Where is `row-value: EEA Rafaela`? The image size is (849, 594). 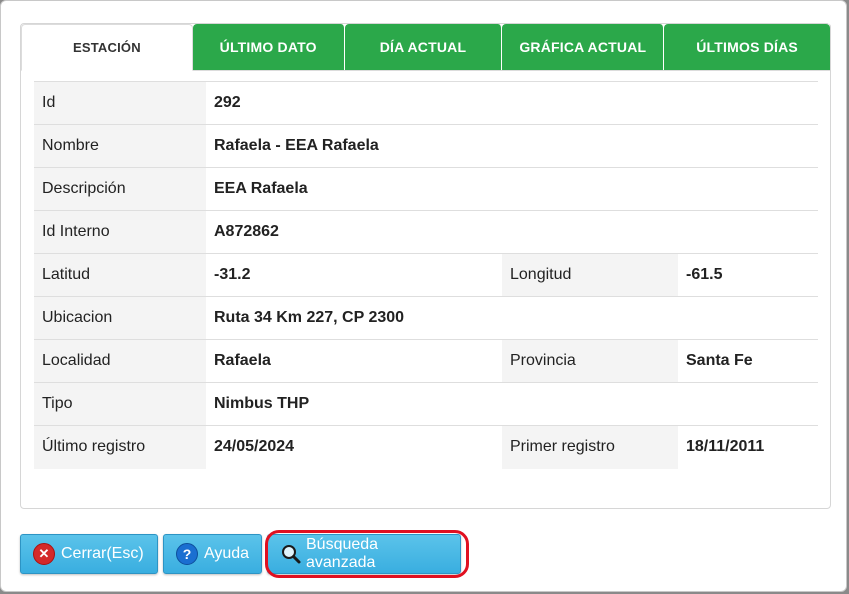
row-value: EEA Rafaela is located at coordinates (512, 189).